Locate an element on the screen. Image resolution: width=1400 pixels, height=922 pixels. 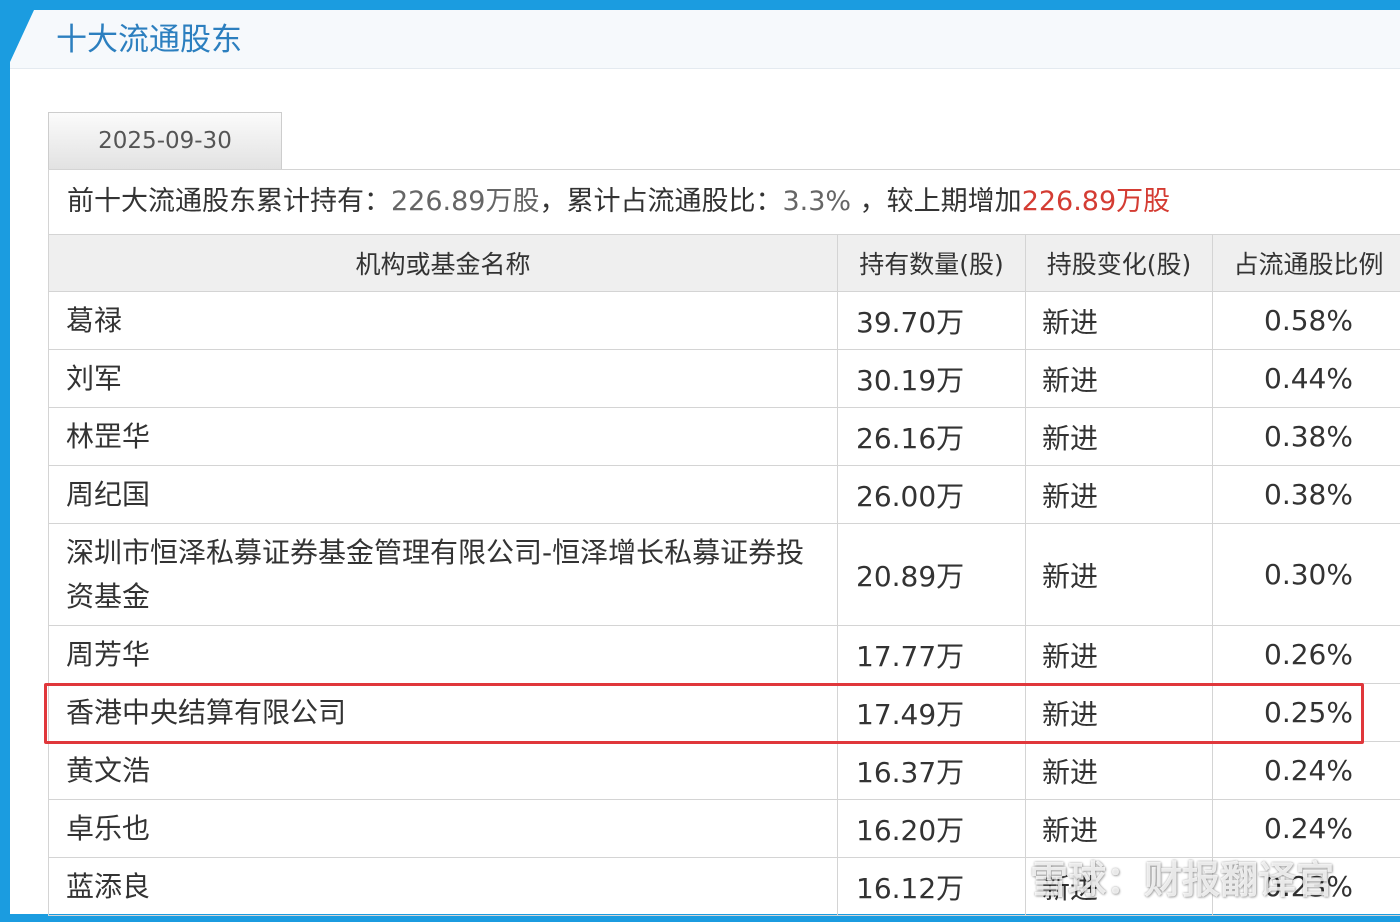
table-row: 林罡华 26.16万 新进 0.38% is located at coordinates (724, 436).